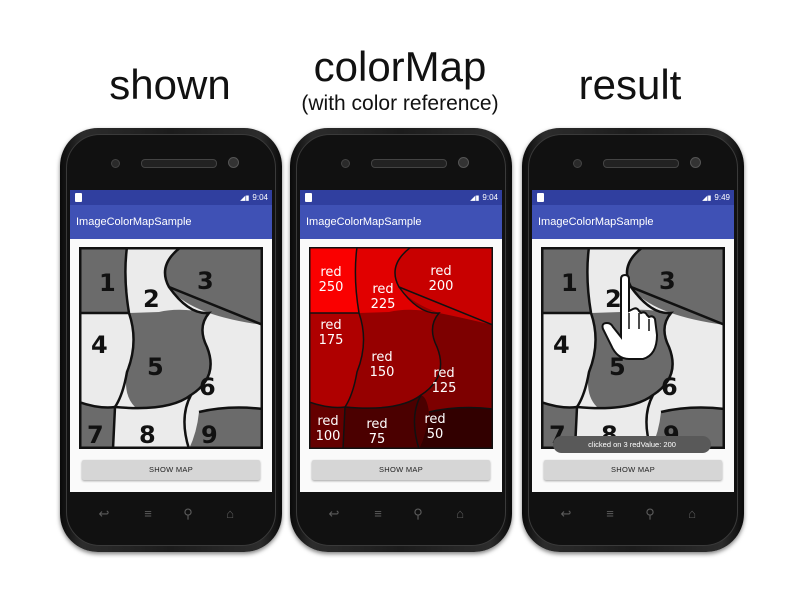  I want to click on status-bar: ◢▮ 9:49, so click(633, 197).